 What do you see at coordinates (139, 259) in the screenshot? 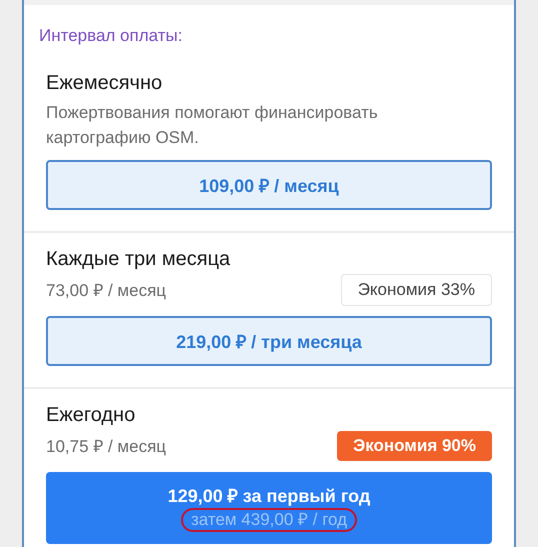
I see `plan-title: Каждые три месяца` at bounding box center [139, 259].